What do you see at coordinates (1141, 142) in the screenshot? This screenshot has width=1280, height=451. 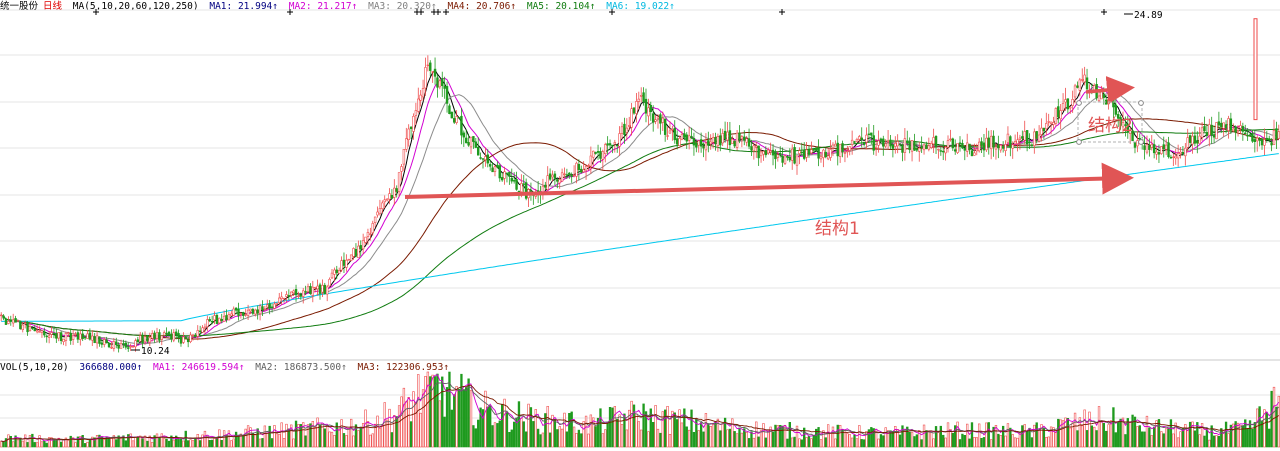 I see `structure2-handle-br` at bounding box center [1141, 142].